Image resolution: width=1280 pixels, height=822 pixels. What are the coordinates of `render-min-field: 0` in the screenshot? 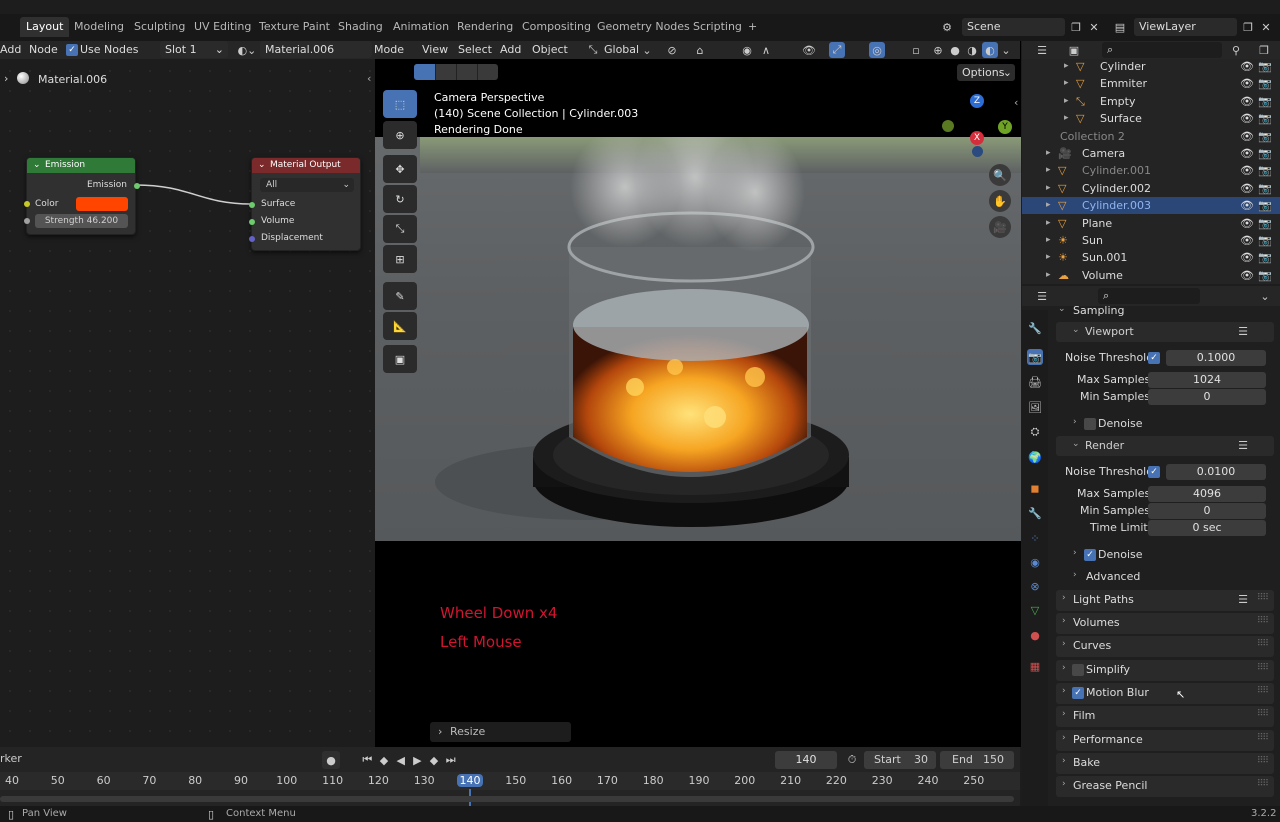 It's located at (1207, 511).